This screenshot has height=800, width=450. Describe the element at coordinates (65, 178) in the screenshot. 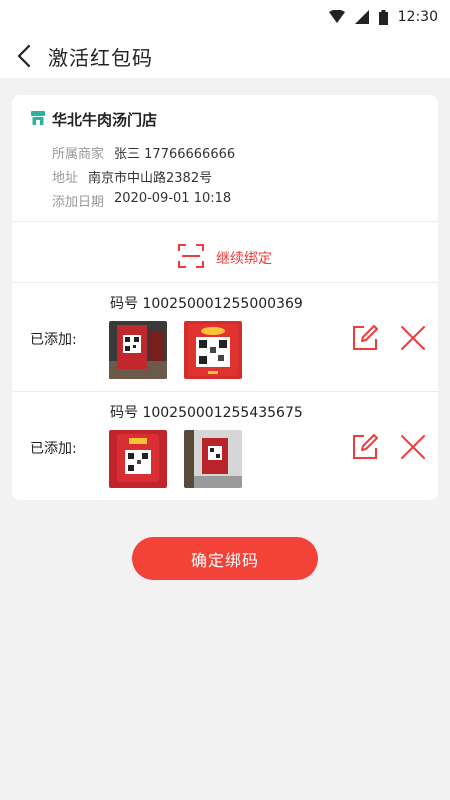

I see `address-label: 地址` at that location.